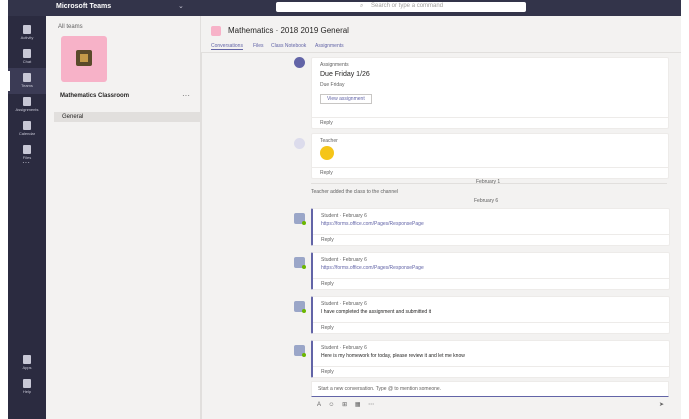 This screenshot has width=689, height=419. I want to click on bell-icon, so click(27, 29).